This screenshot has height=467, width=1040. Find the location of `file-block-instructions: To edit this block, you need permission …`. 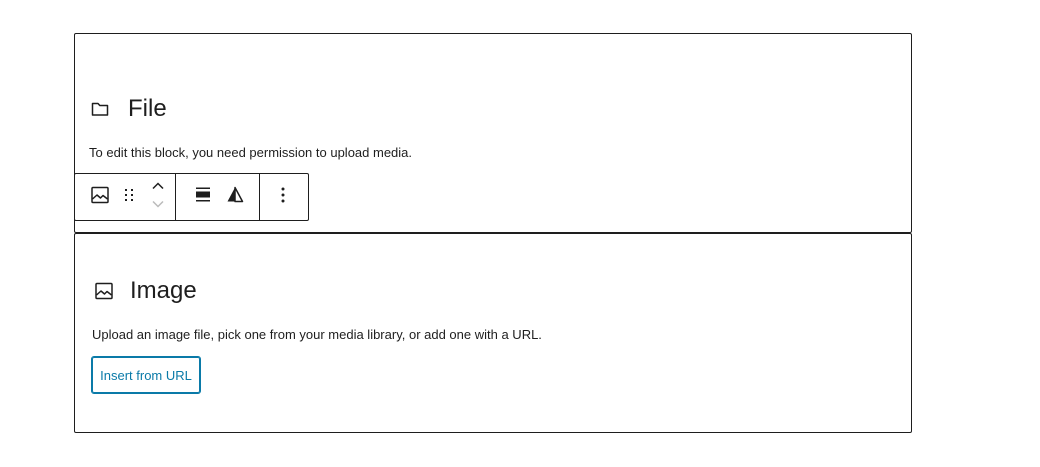

file-block-instructions: To edit this block, you need permission … is located at coordinates (251, 152).